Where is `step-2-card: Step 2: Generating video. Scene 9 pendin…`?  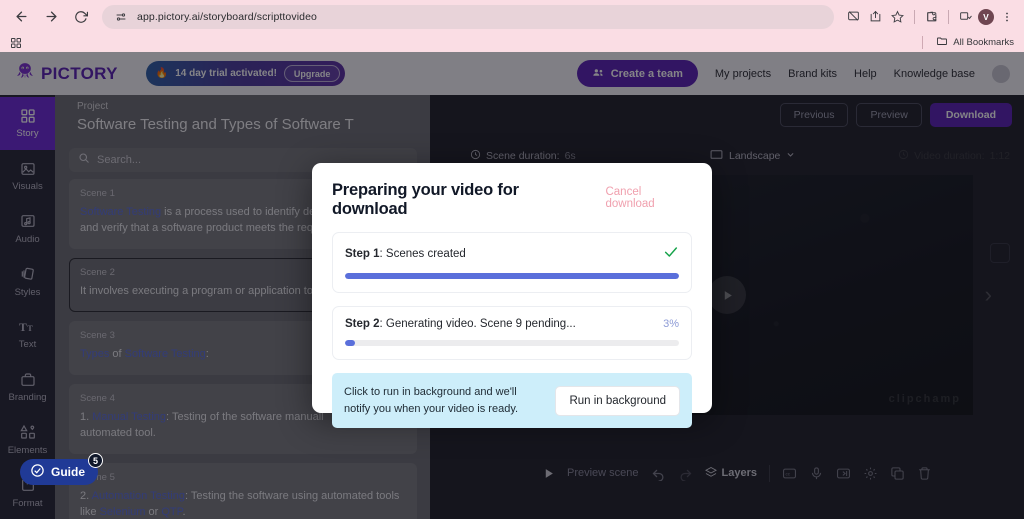
step-2-card: Step 2: Generating video. Scene 9 pendin… is located at coordinates (512, 333).